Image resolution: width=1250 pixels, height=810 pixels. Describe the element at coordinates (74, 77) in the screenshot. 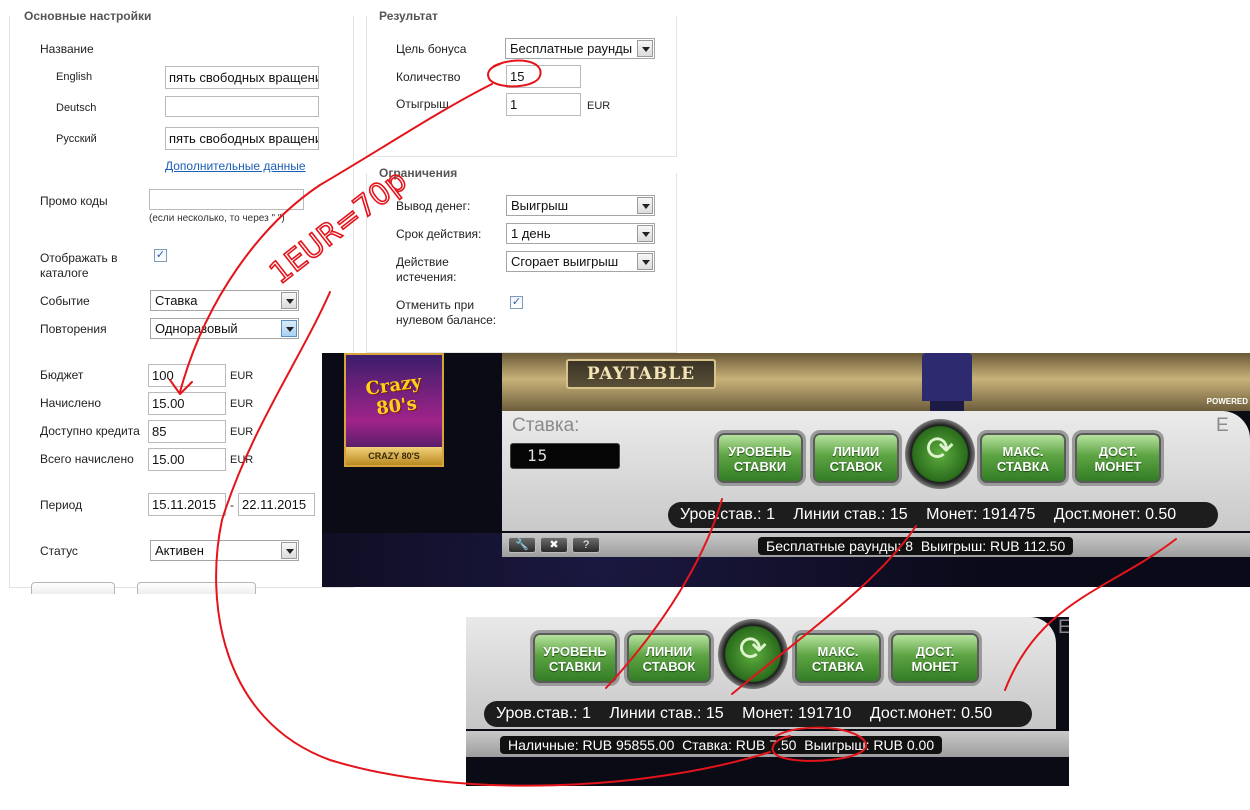

I see `english-label: English` at that location.